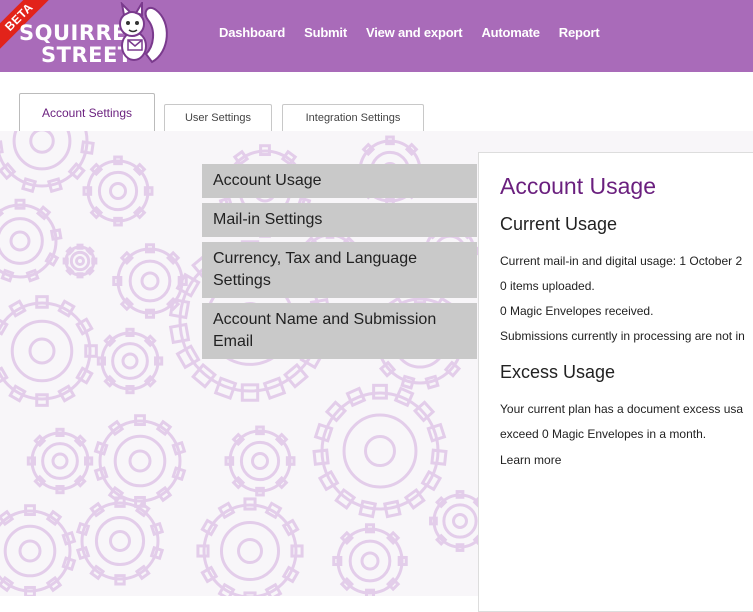  I want to click on menu-item-mail-in-settings: Mail-in Settings, so click(339, 220).